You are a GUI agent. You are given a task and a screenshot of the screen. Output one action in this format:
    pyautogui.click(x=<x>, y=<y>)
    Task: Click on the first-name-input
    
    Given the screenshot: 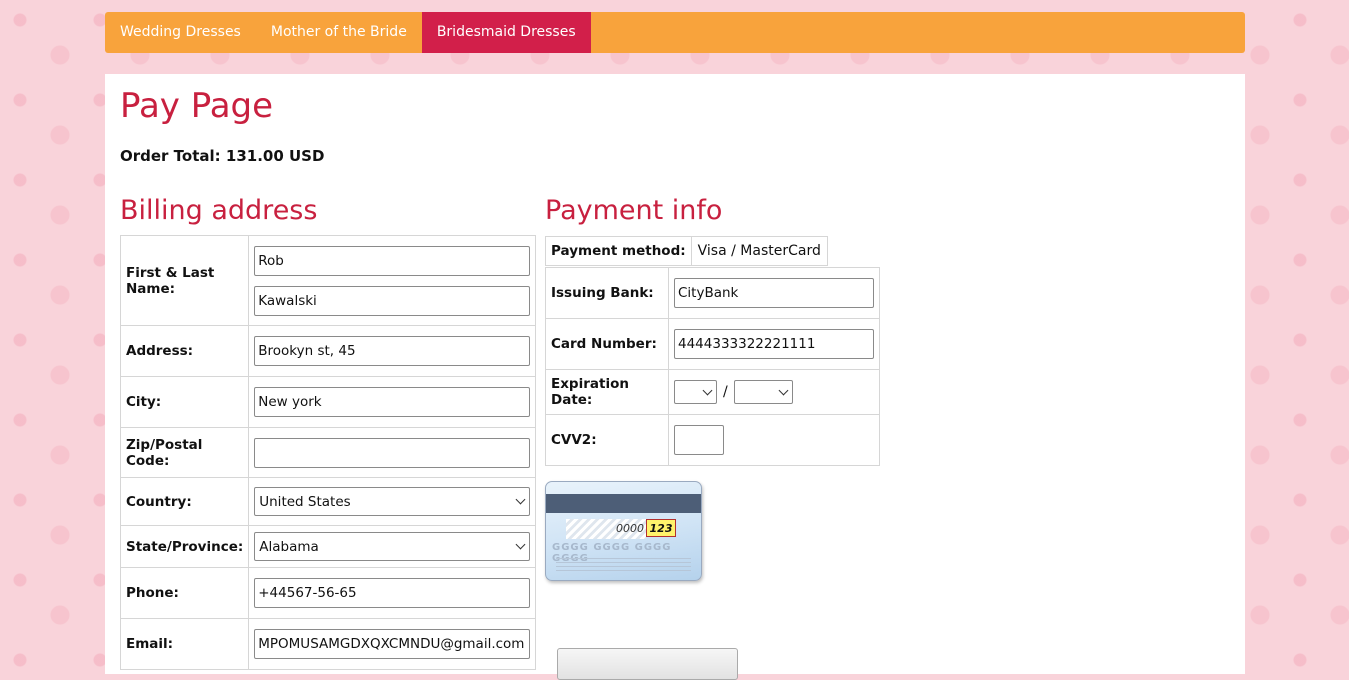 What is the action you would take?
    pyautogui.click(x=392, y=260)
    